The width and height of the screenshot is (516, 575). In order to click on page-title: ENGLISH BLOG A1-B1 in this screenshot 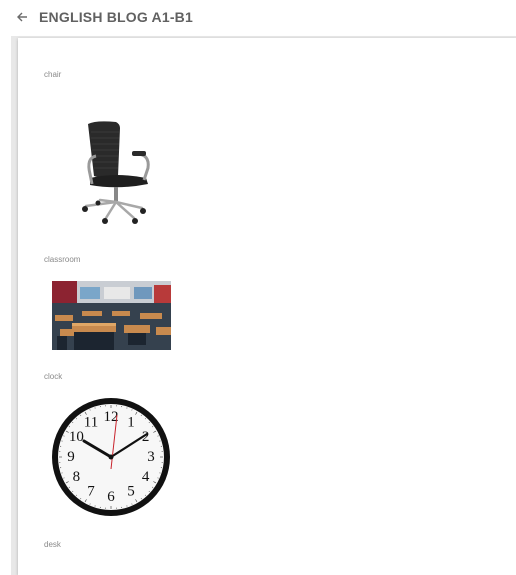, I will do `click(116, 17)`.